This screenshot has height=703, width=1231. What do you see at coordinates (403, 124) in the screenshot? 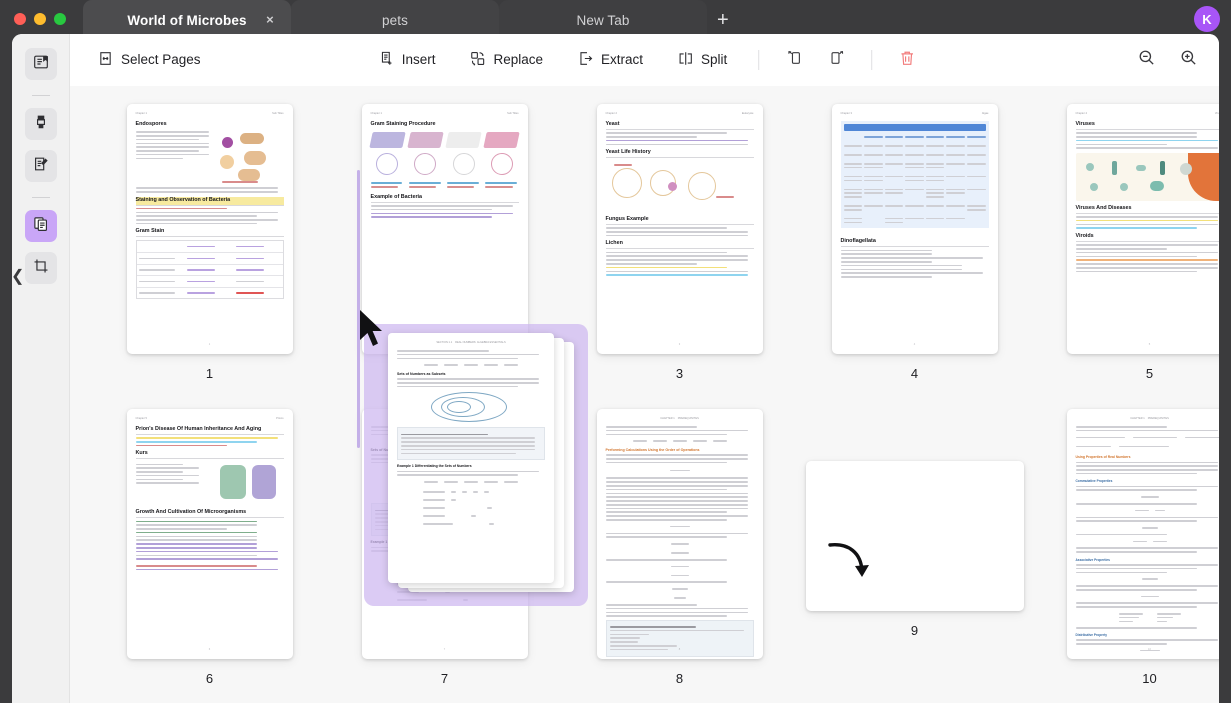
I see `page-title: Gram Staining Procedure` at bounding box center [403, 124].